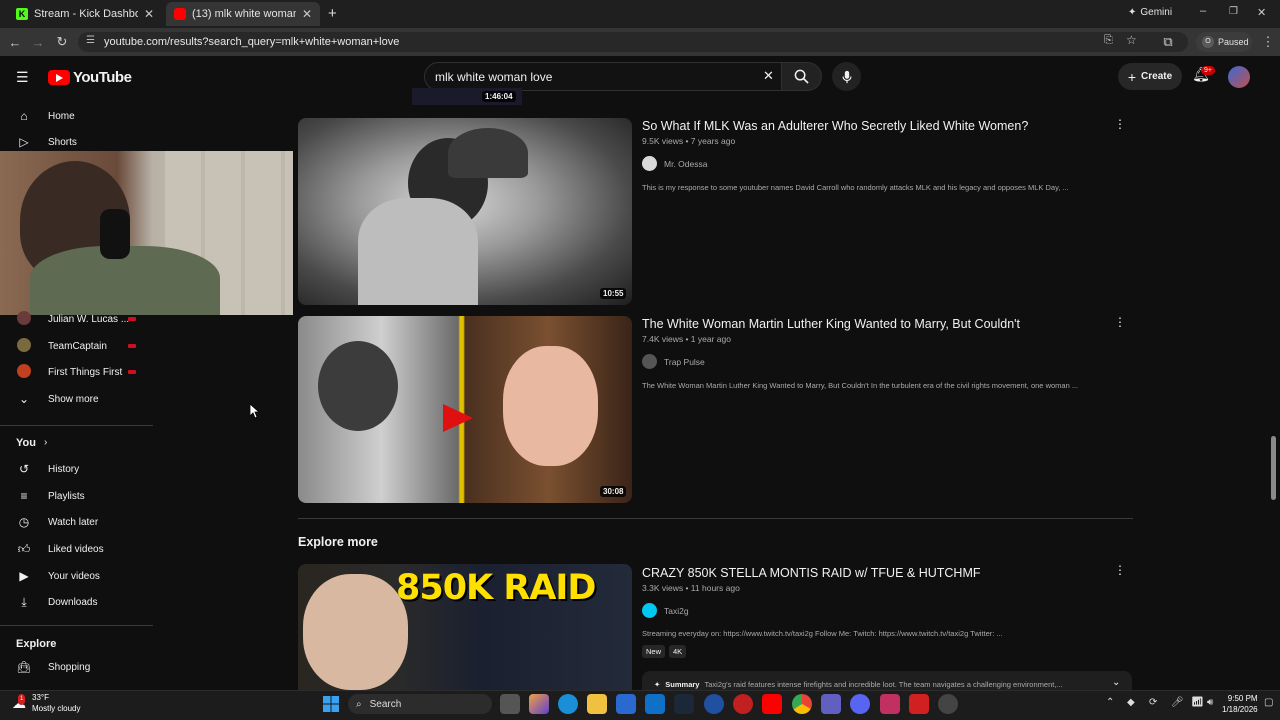  I want to click on minimize-icon: –, so click(1203, 11).